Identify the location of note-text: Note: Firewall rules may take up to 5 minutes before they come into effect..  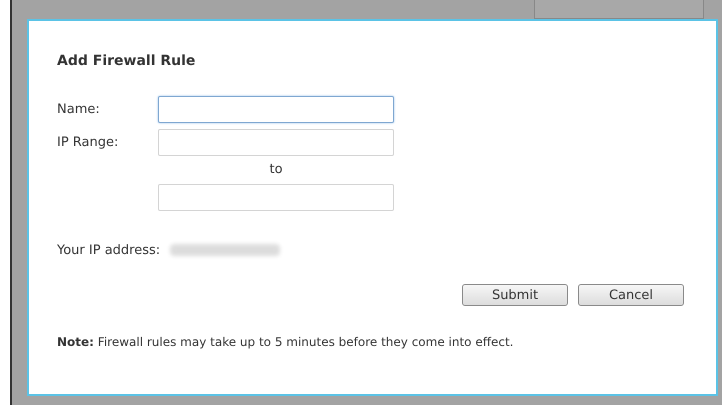
(285, 342).